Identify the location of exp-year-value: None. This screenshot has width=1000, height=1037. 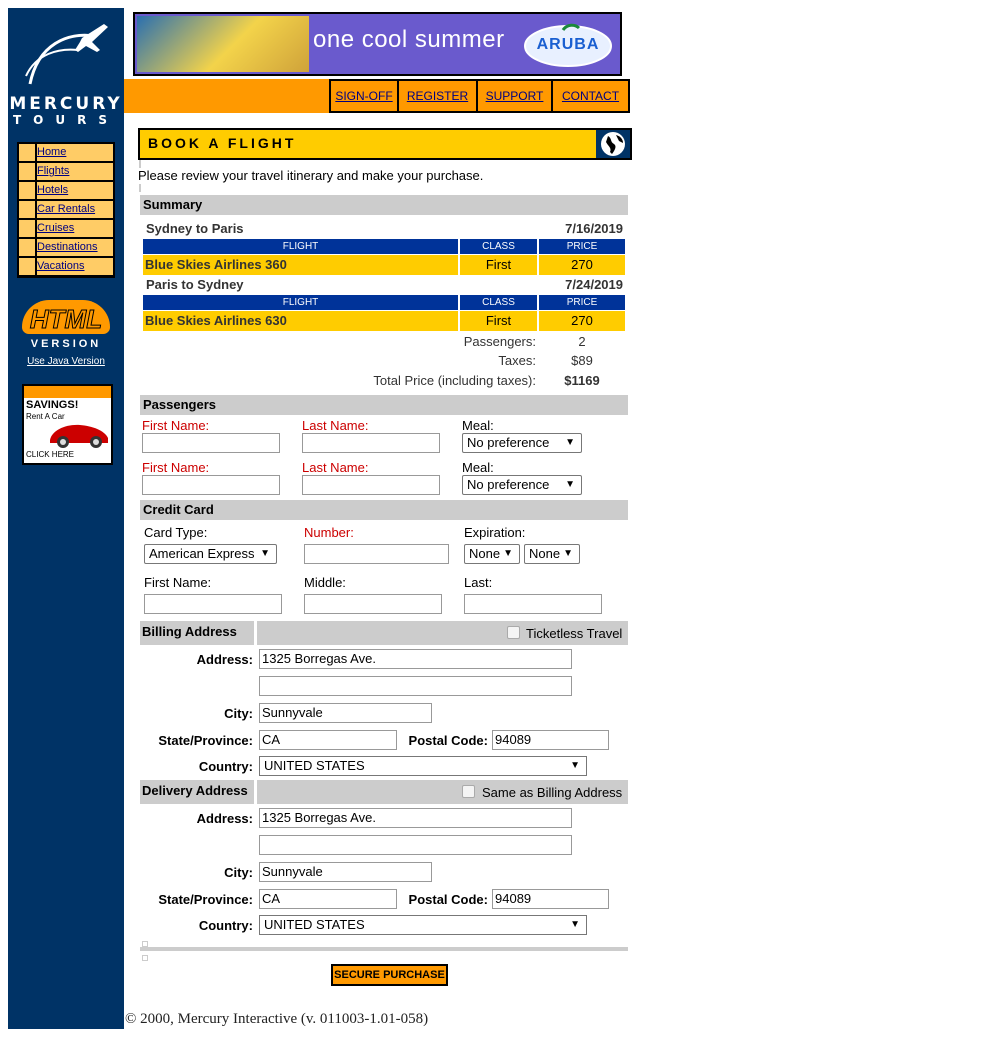
(545, 553).